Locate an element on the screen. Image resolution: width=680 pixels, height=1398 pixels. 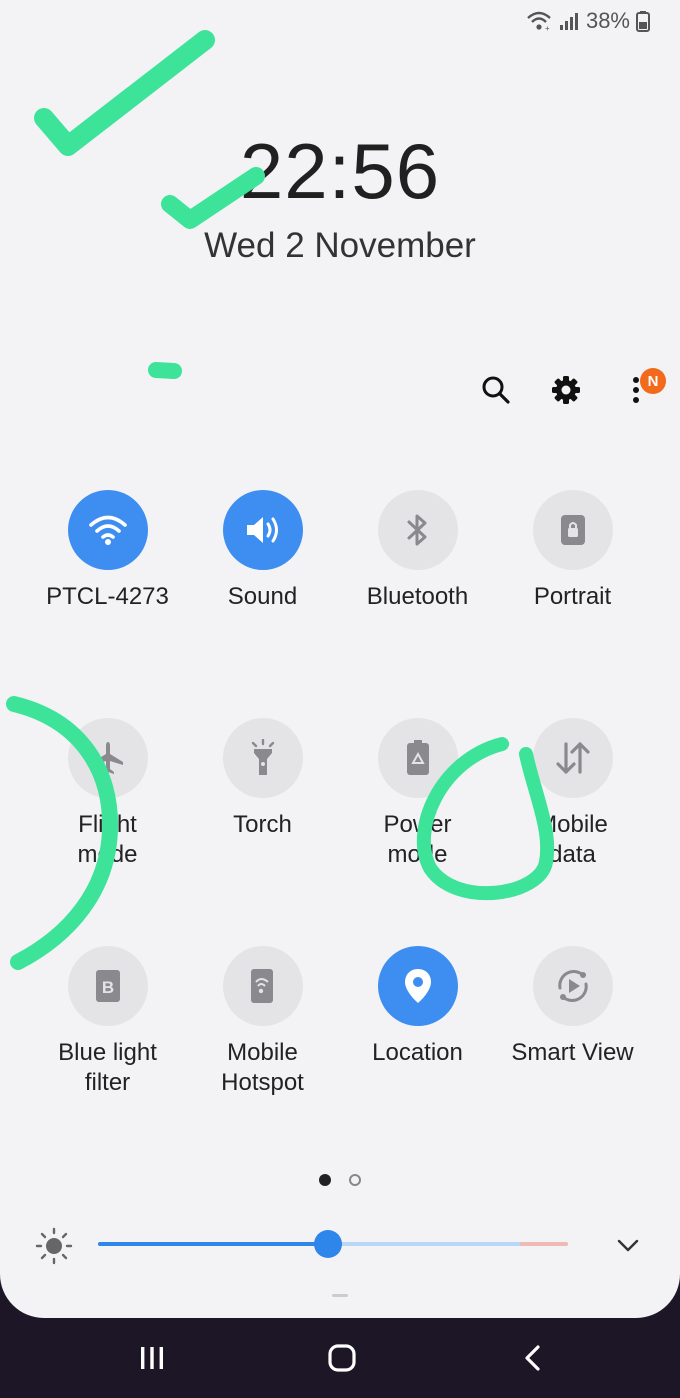
tile-portrait-lock: Portrait is located at coordinates (572, 604).